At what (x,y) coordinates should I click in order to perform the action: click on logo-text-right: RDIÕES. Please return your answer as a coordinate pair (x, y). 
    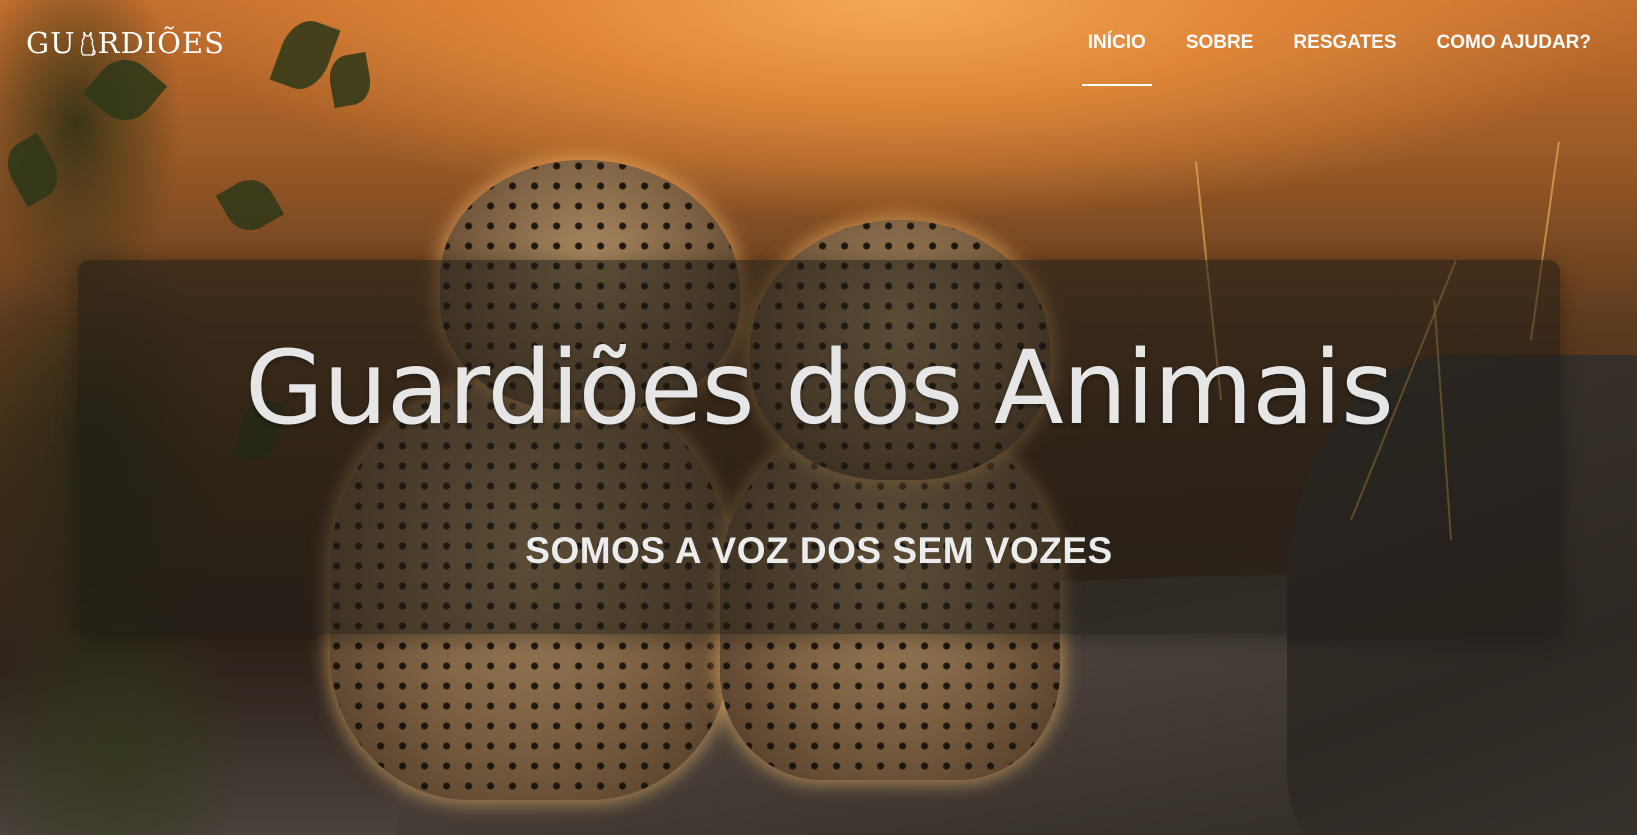
    Looking at the image, I should click on (161, 43).